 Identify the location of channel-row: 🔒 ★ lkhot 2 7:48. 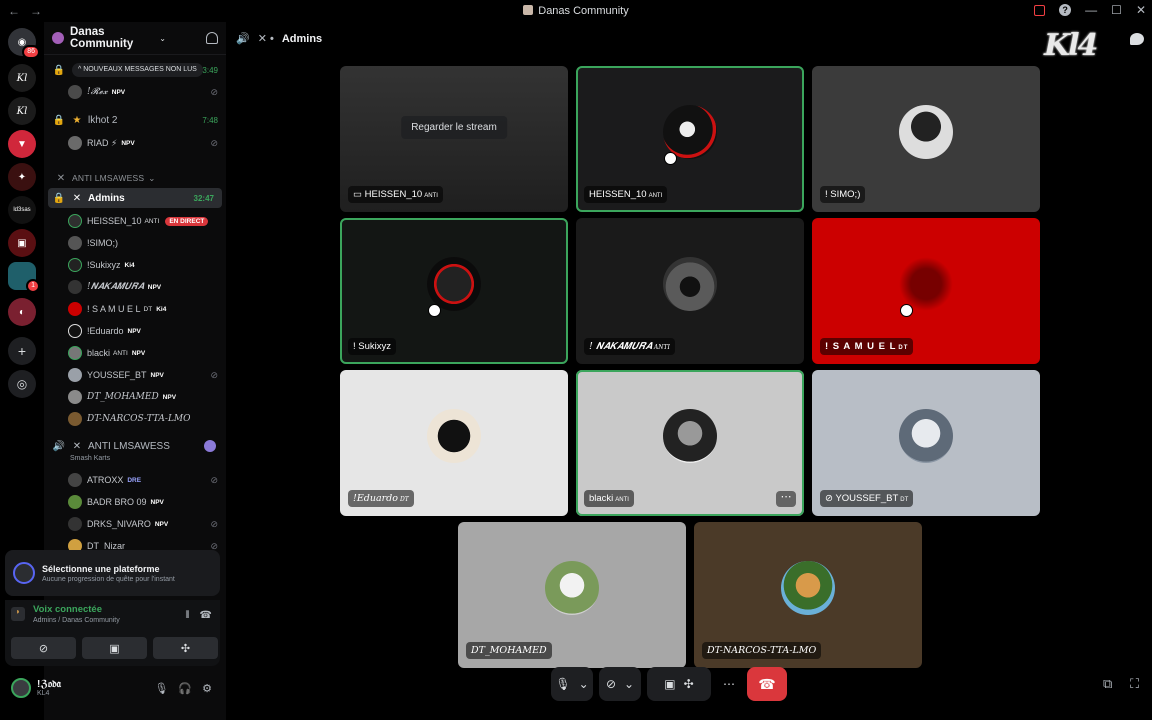
(135, 120).